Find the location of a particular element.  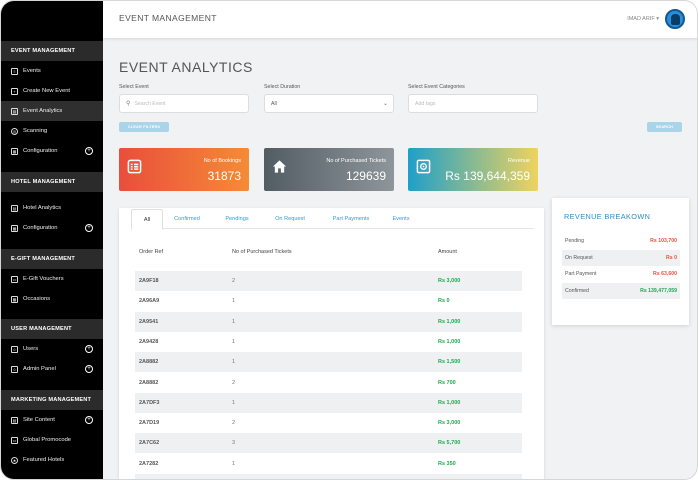

tab-events: Events is located at coordinates (401, 219).